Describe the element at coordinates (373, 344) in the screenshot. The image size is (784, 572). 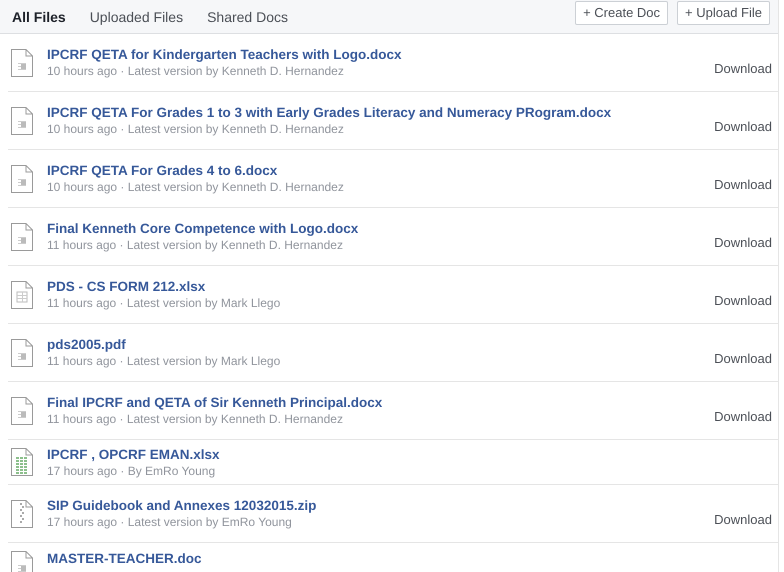
I see `file-name-link: pds2005.pdf` at that location.